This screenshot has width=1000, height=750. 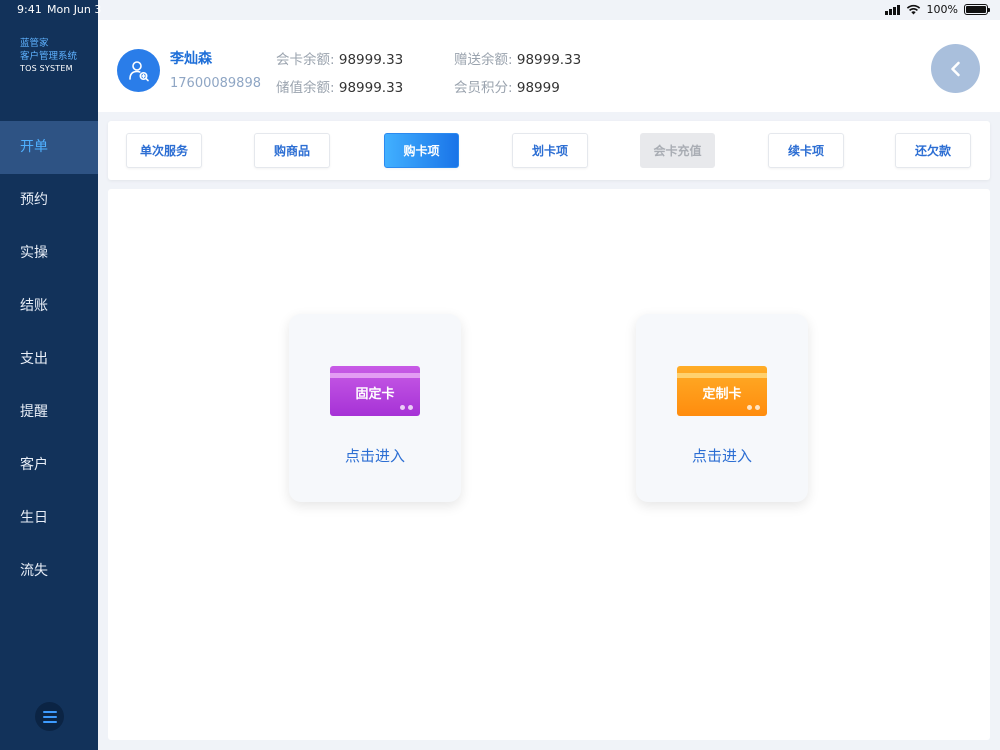 I want to click on member-points: 会员积分: 98999, so click(x=507, y=86).